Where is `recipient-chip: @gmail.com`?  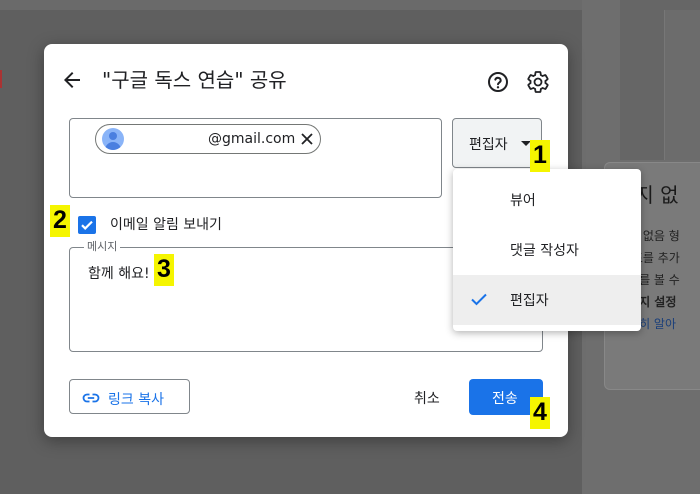 recipient-chip: @gmail.com is located at coordinates (208, 139).